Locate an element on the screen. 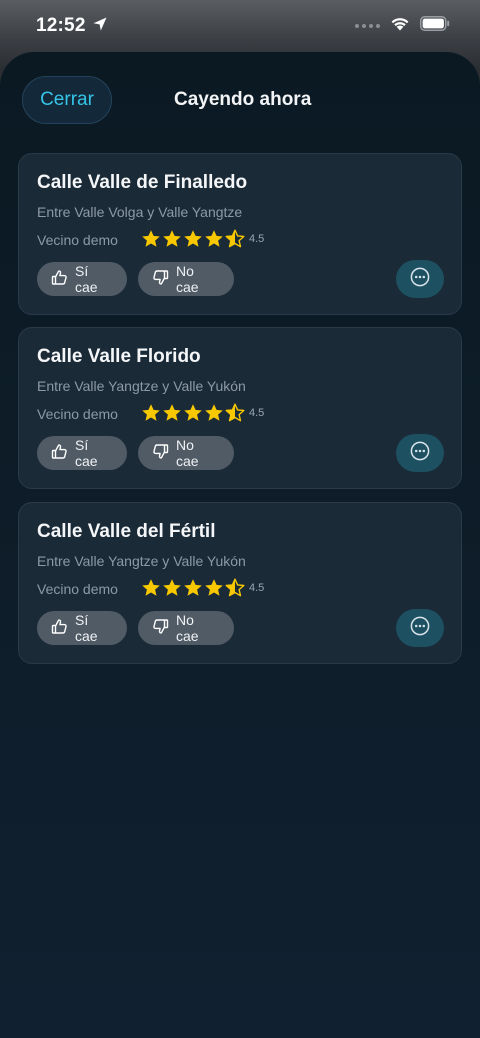  status-right is located at coordinates (402, 26).